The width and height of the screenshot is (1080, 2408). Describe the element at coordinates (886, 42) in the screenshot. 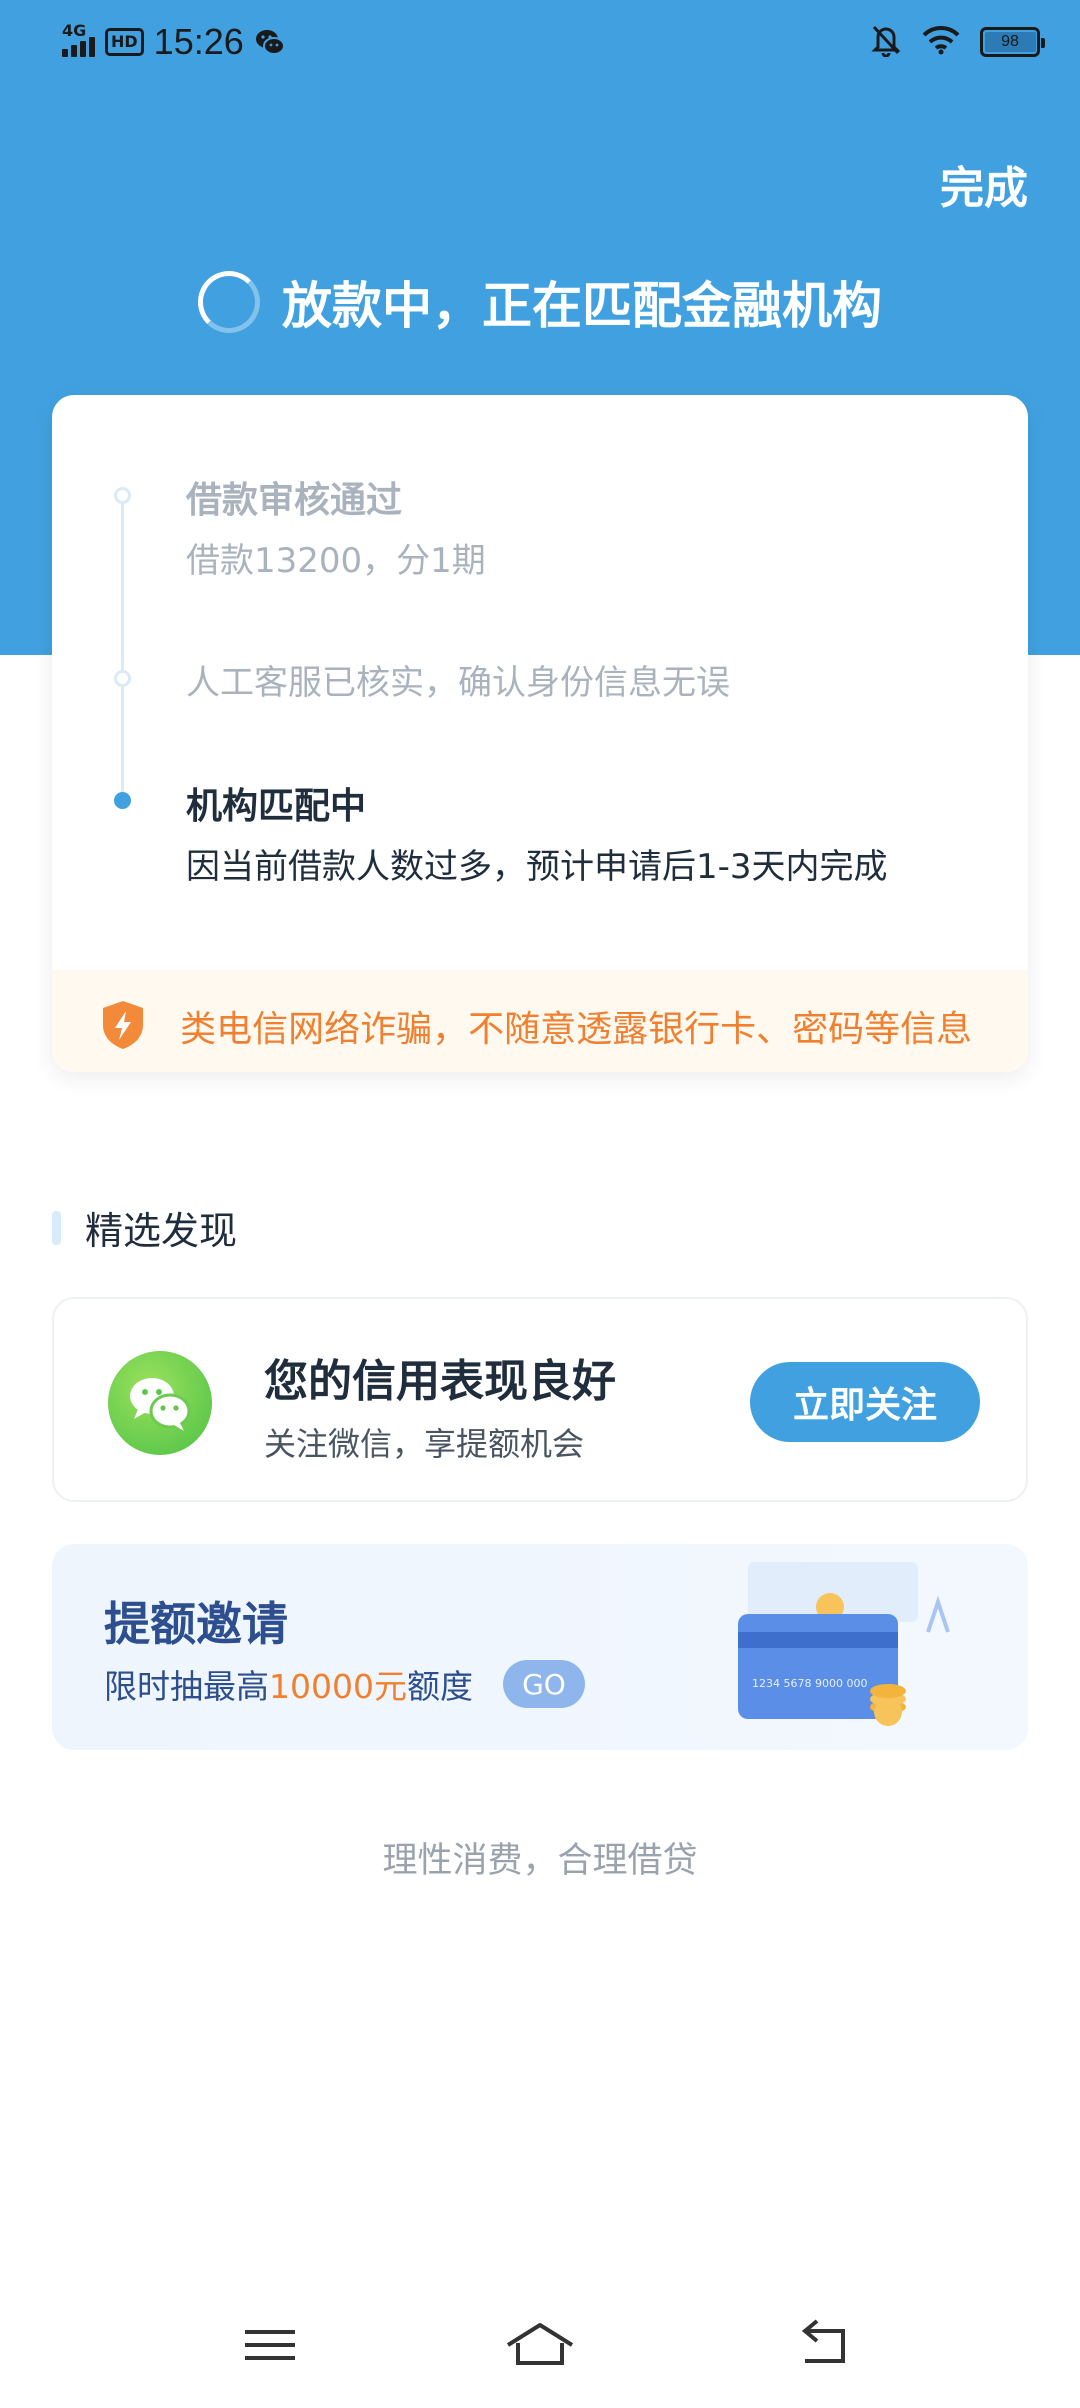

I see `mute-bell-icon` at that location.